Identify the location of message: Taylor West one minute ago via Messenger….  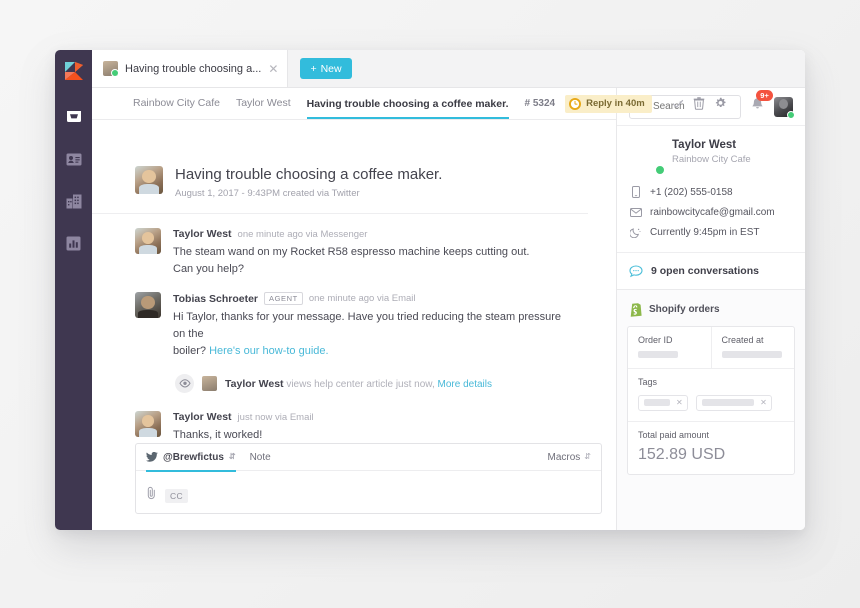
(347, 246).